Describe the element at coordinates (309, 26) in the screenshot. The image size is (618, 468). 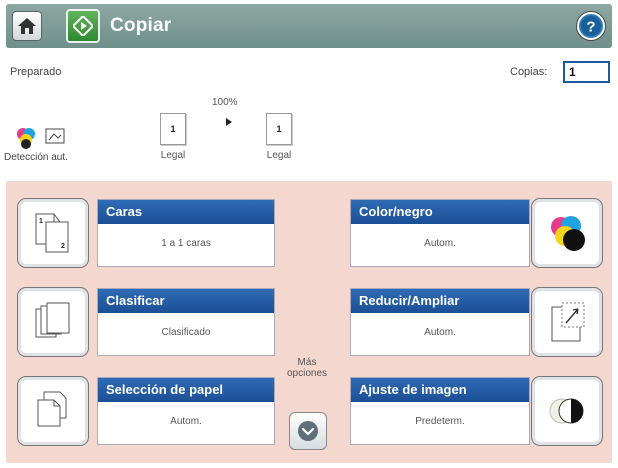
I see `title-bar: Copiar ?` at that location.